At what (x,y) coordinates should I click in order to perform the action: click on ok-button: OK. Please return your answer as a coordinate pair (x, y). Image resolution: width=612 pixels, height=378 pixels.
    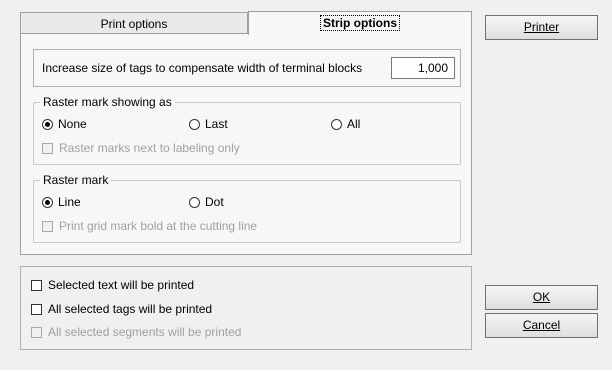
    Looking at the image, I should click on (541, 297).